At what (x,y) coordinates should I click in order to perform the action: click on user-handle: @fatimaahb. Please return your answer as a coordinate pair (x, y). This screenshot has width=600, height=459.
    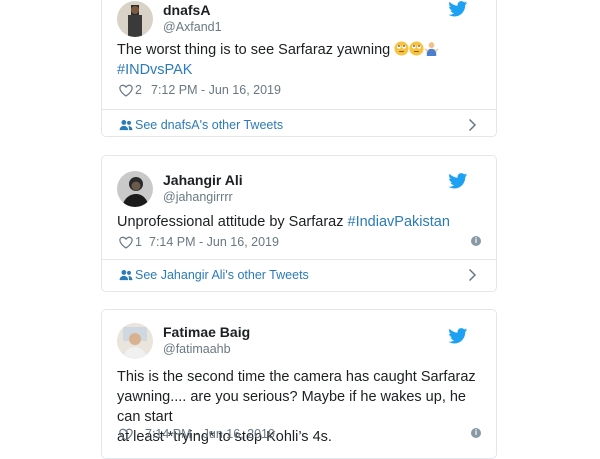
    Looking at the image, I should click on (197, 349).